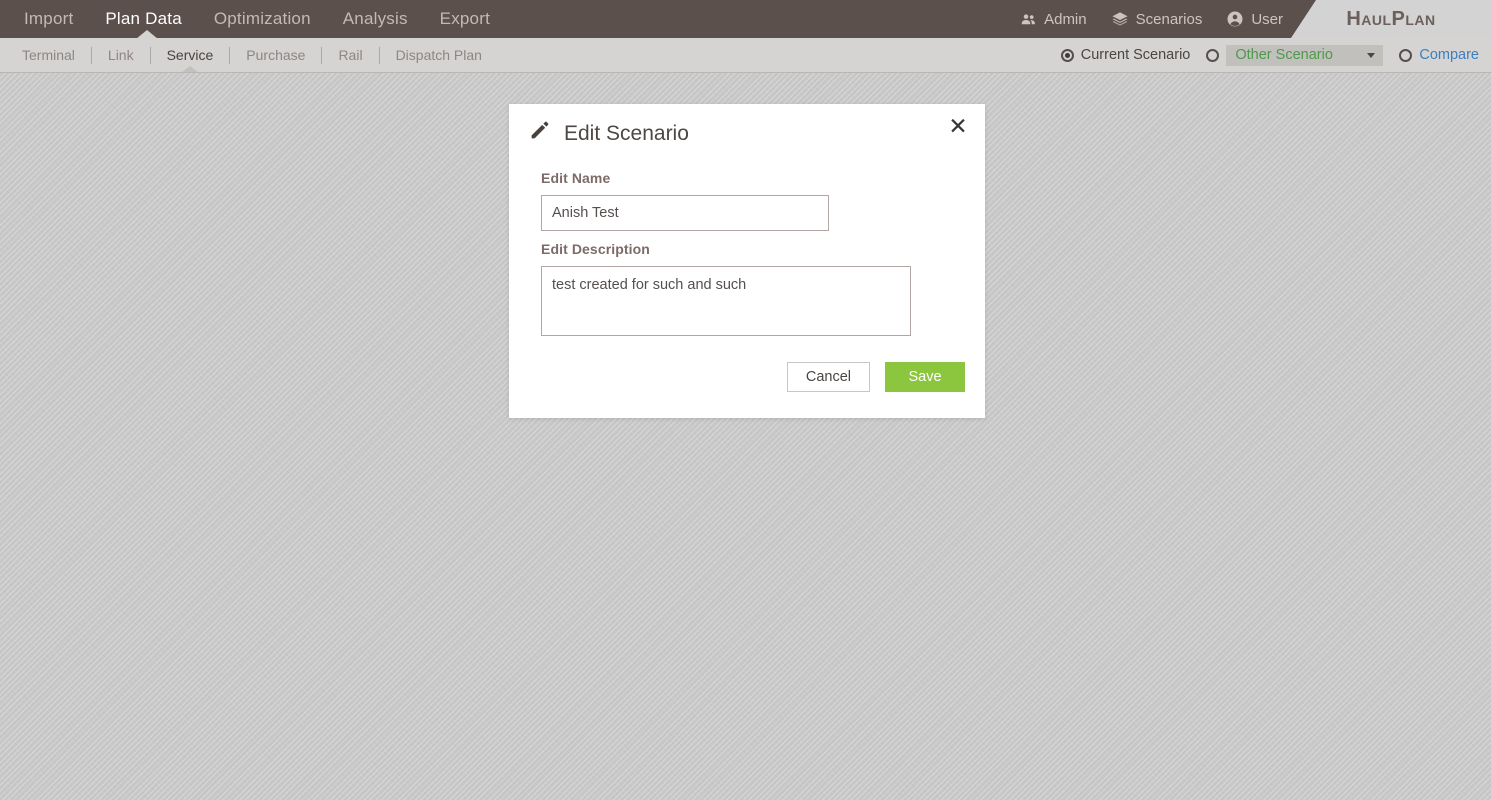  I want to click on people-icon, so click(1028, 19).